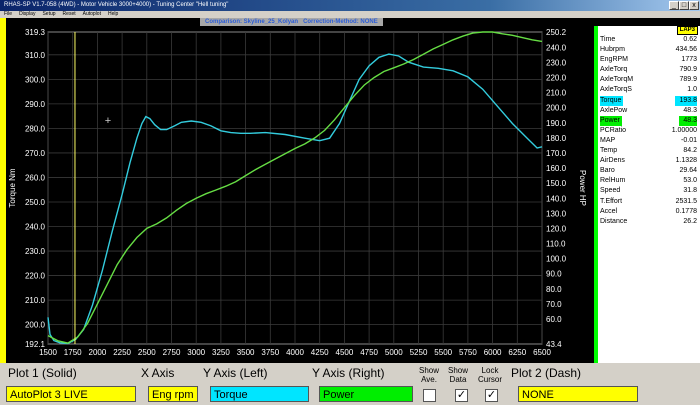 The height and width of the screenshot is (405, 700). What do you see at coordinates (546, 373) in the screenshot?
I see `plot2-label: Plot 2 (Dash)` at bounding box center [546, 373].